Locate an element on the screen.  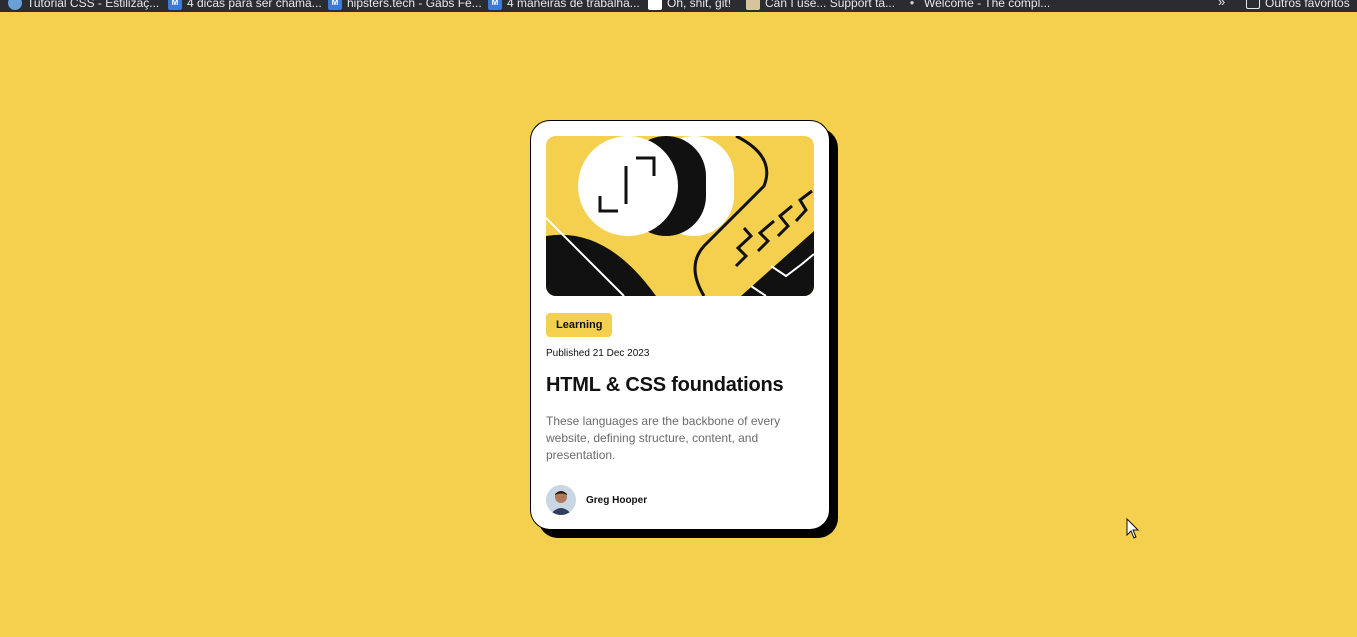
other-bookmarks-folder: Outros favoritos is located at coordinates (1298, 5).